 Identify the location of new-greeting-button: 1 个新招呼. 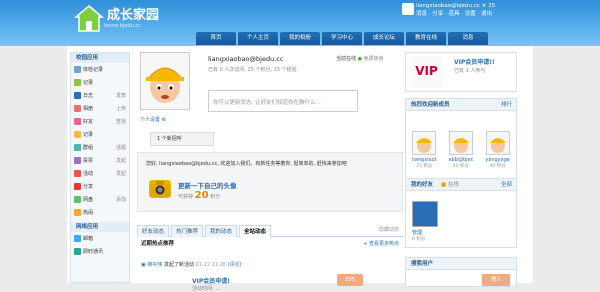
(182, 139).